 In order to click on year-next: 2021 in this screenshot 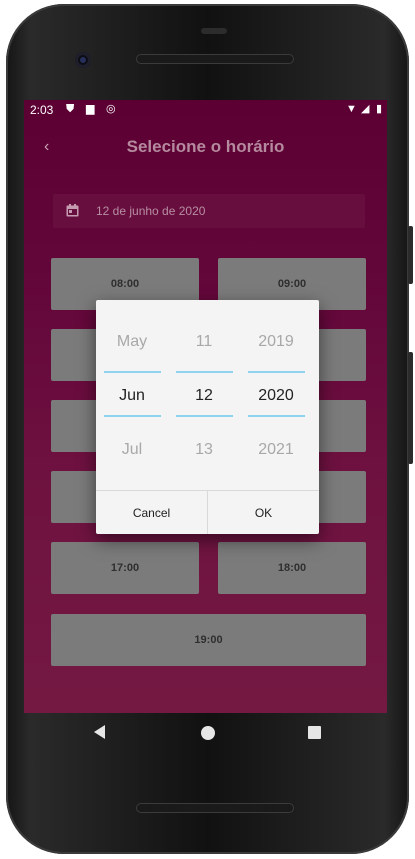, I will do `click(276, 450)`.